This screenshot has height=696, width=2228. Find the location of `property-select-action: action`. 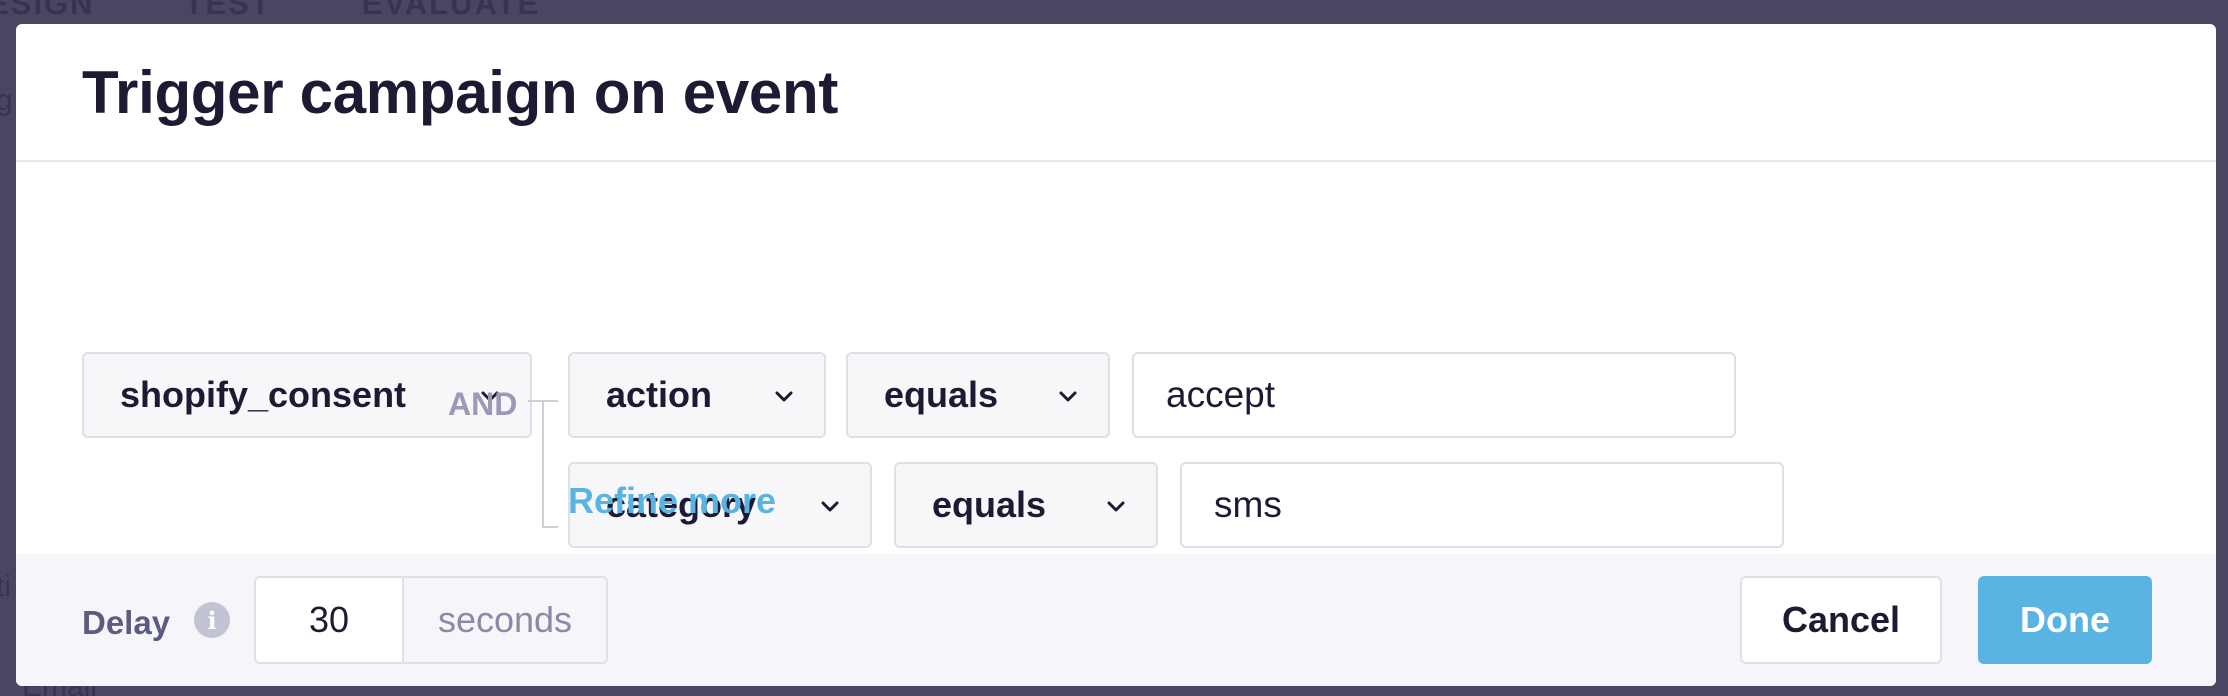

property-select-action: action is located at coordinates (697, 395).